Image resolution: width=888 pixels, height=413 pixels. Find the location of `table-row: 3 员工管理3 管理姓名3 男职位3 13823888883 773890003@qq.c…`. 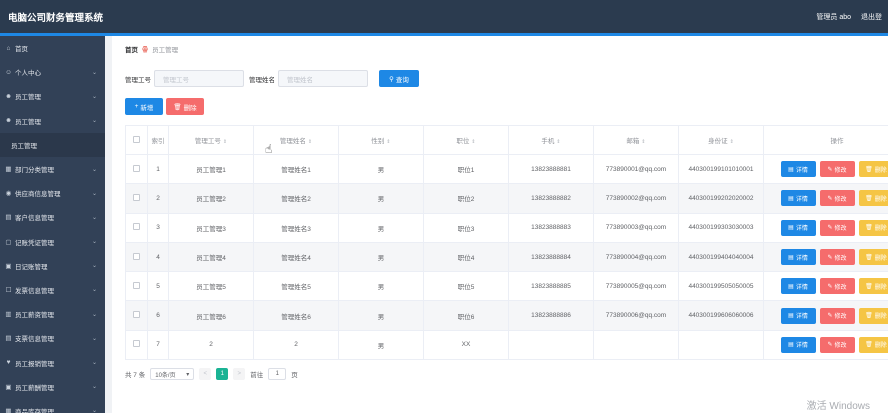

table-row: 3 员工管理3 管理姓名3 男职位3 13823888883 773890003@qq.c… is located at coordinates (506, 227).